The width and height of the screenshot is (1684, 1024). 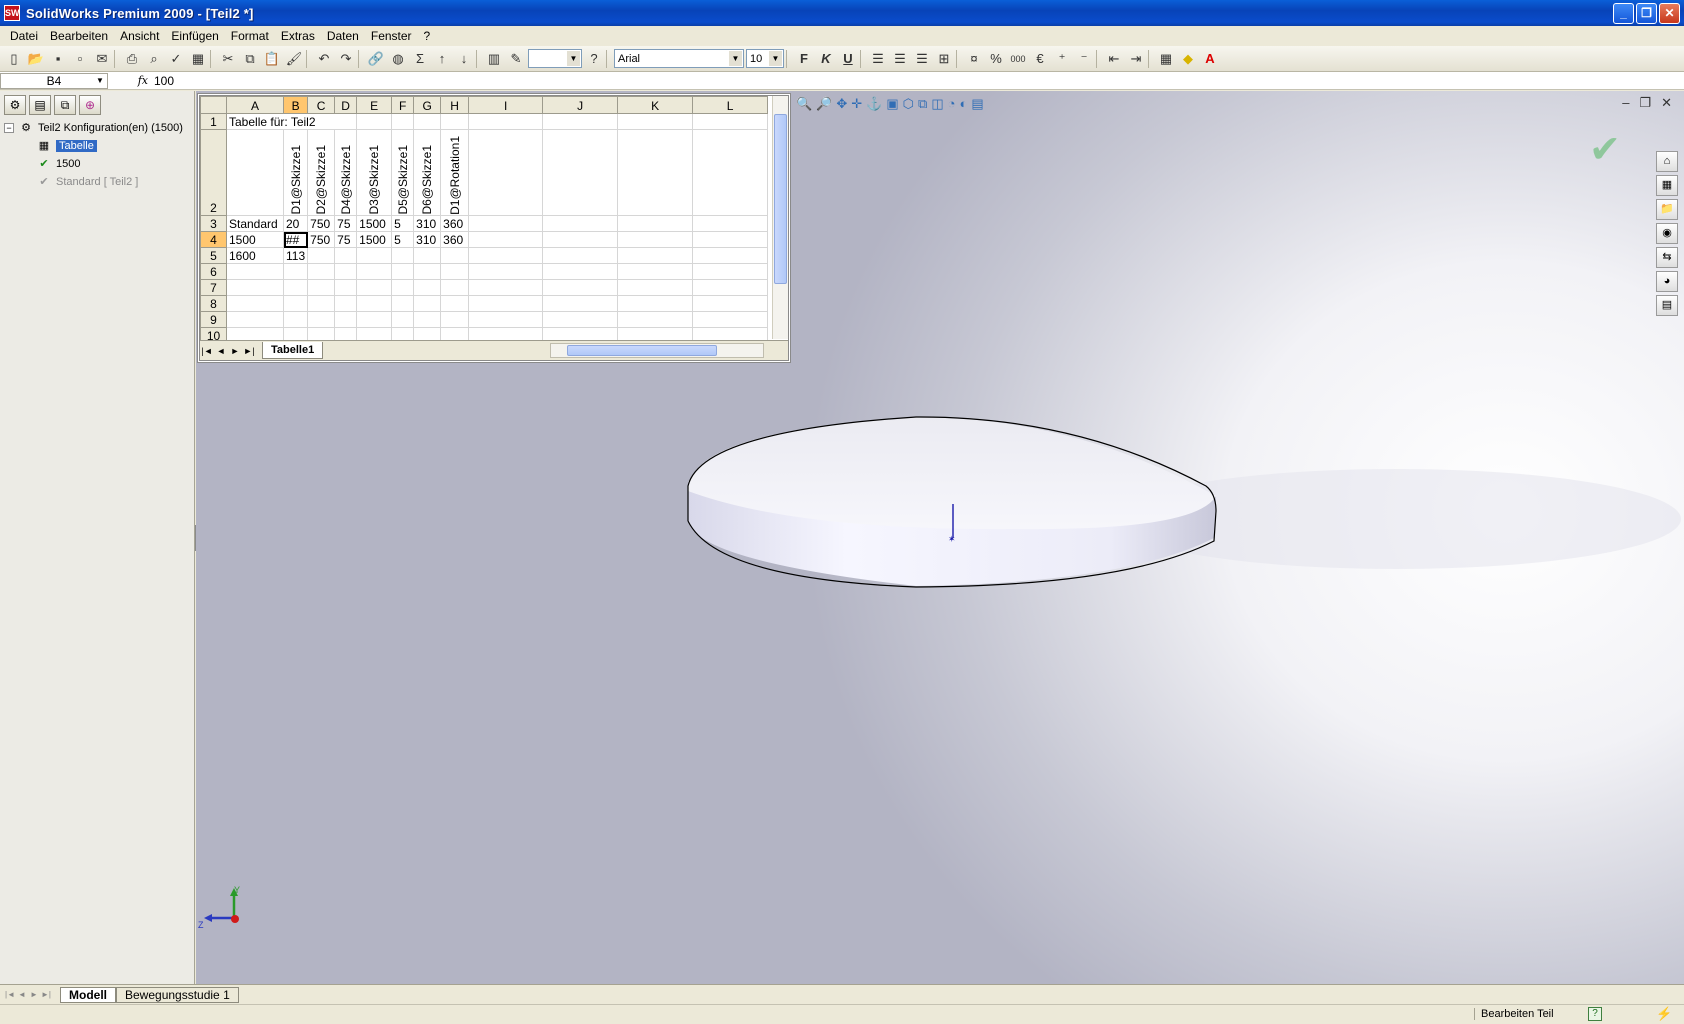 What do you see at coordinates (455, 172) in the screenshot?
I see `parameter-header-cell: D1@Rotation1` at bounding box center [455, 172].